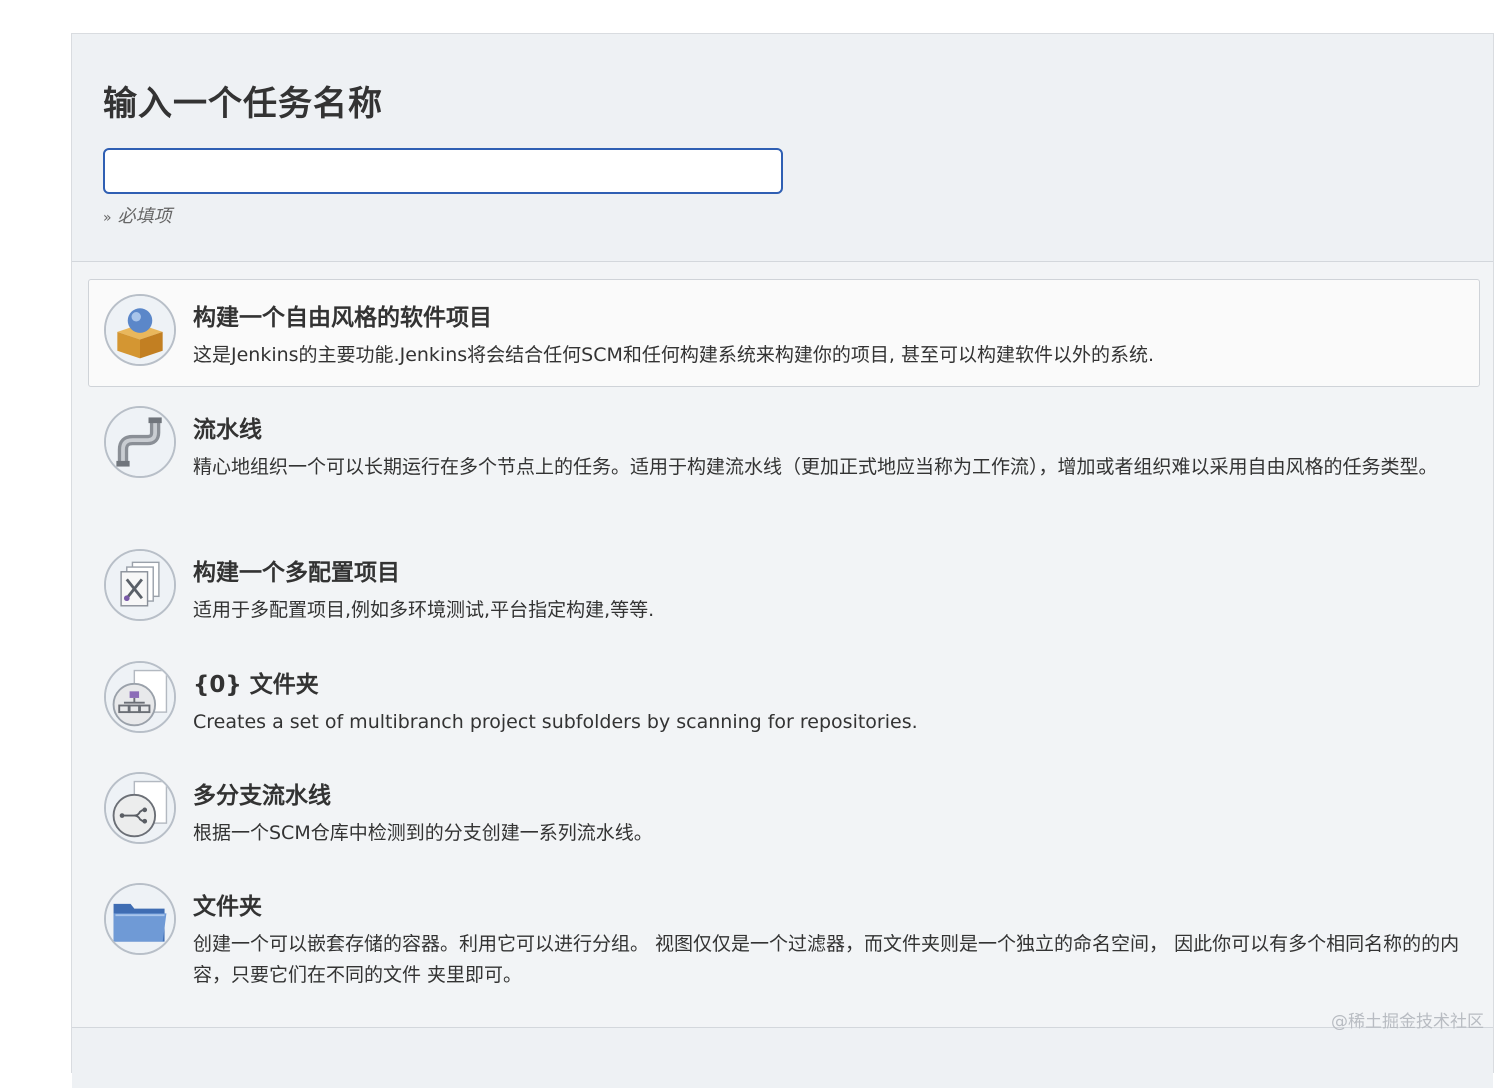 This screenshot has height=1088, width=1512. What do you see at coordinates (140, 808) in the screenshot?
I see `branch-icon` at bounding box center [140, 808].